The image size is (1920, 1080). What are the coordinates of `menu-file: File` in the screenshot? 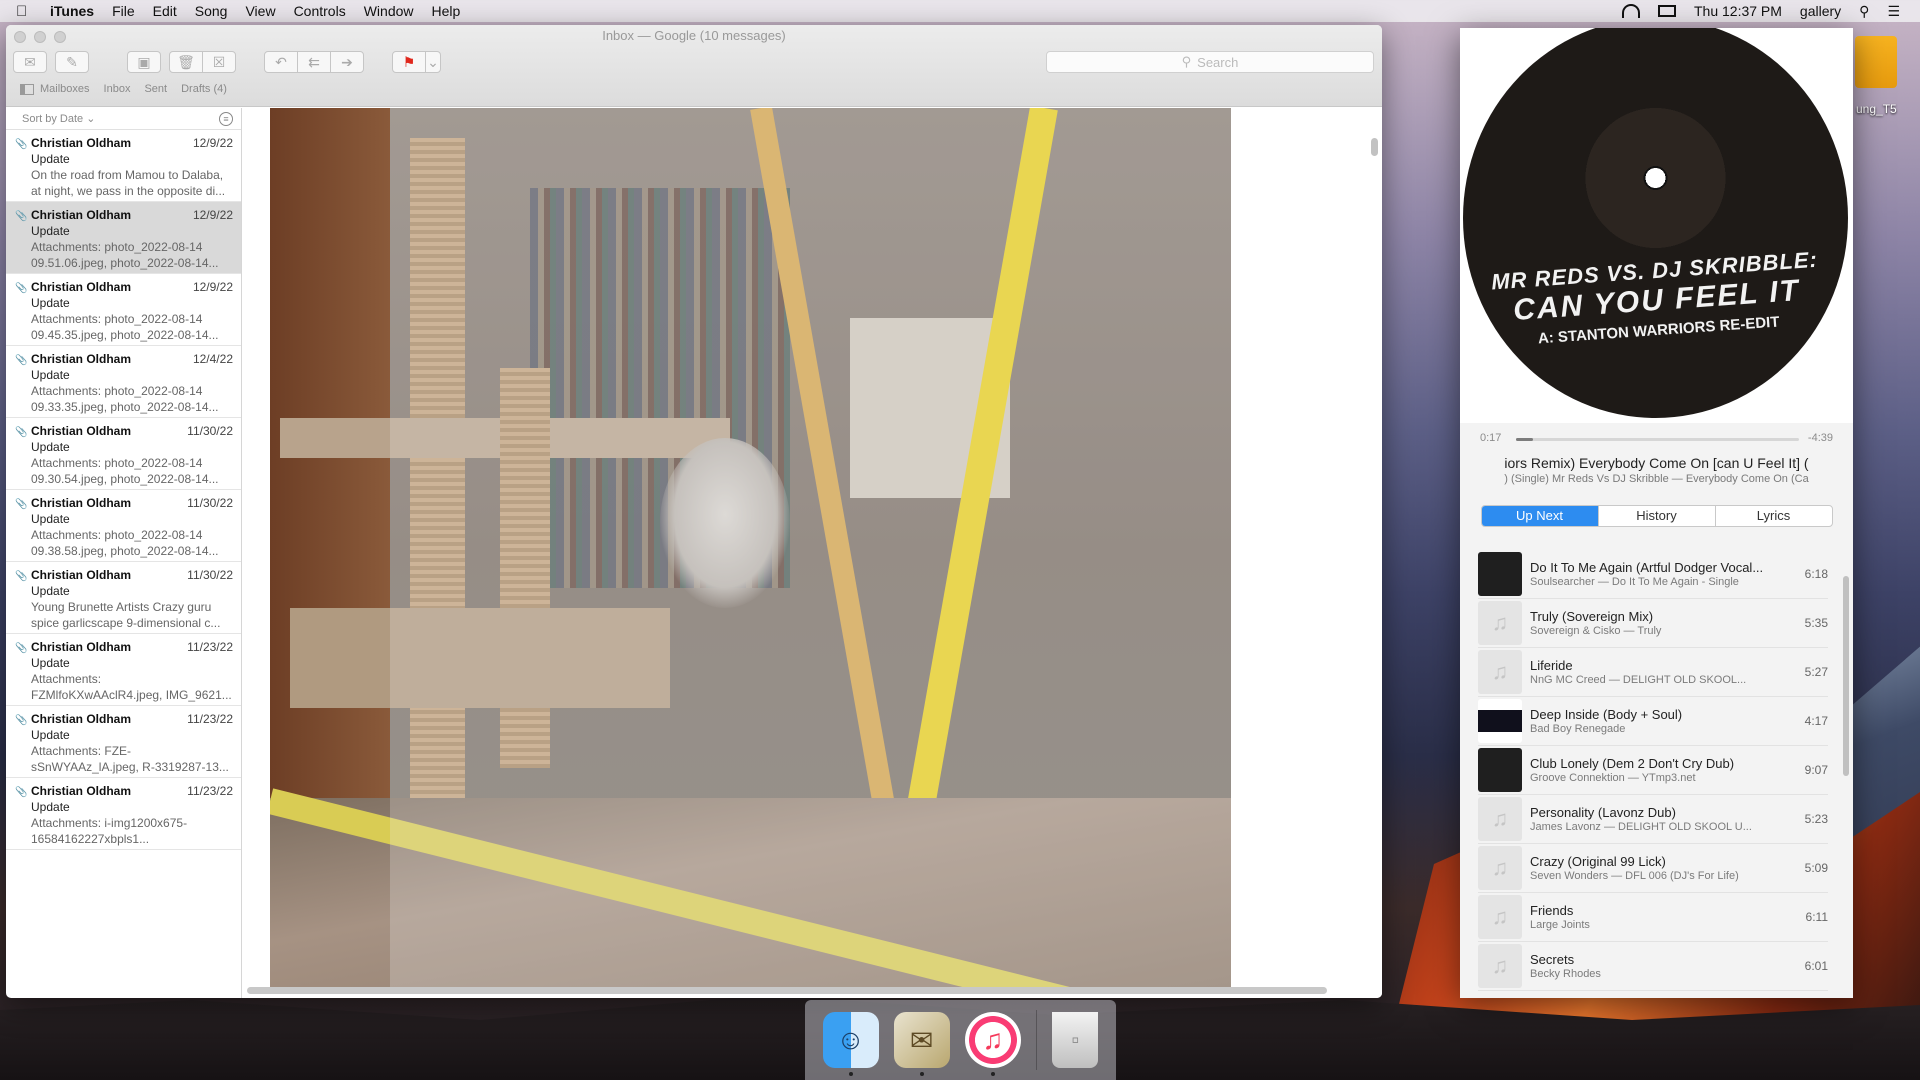 It's located at (123, 11).